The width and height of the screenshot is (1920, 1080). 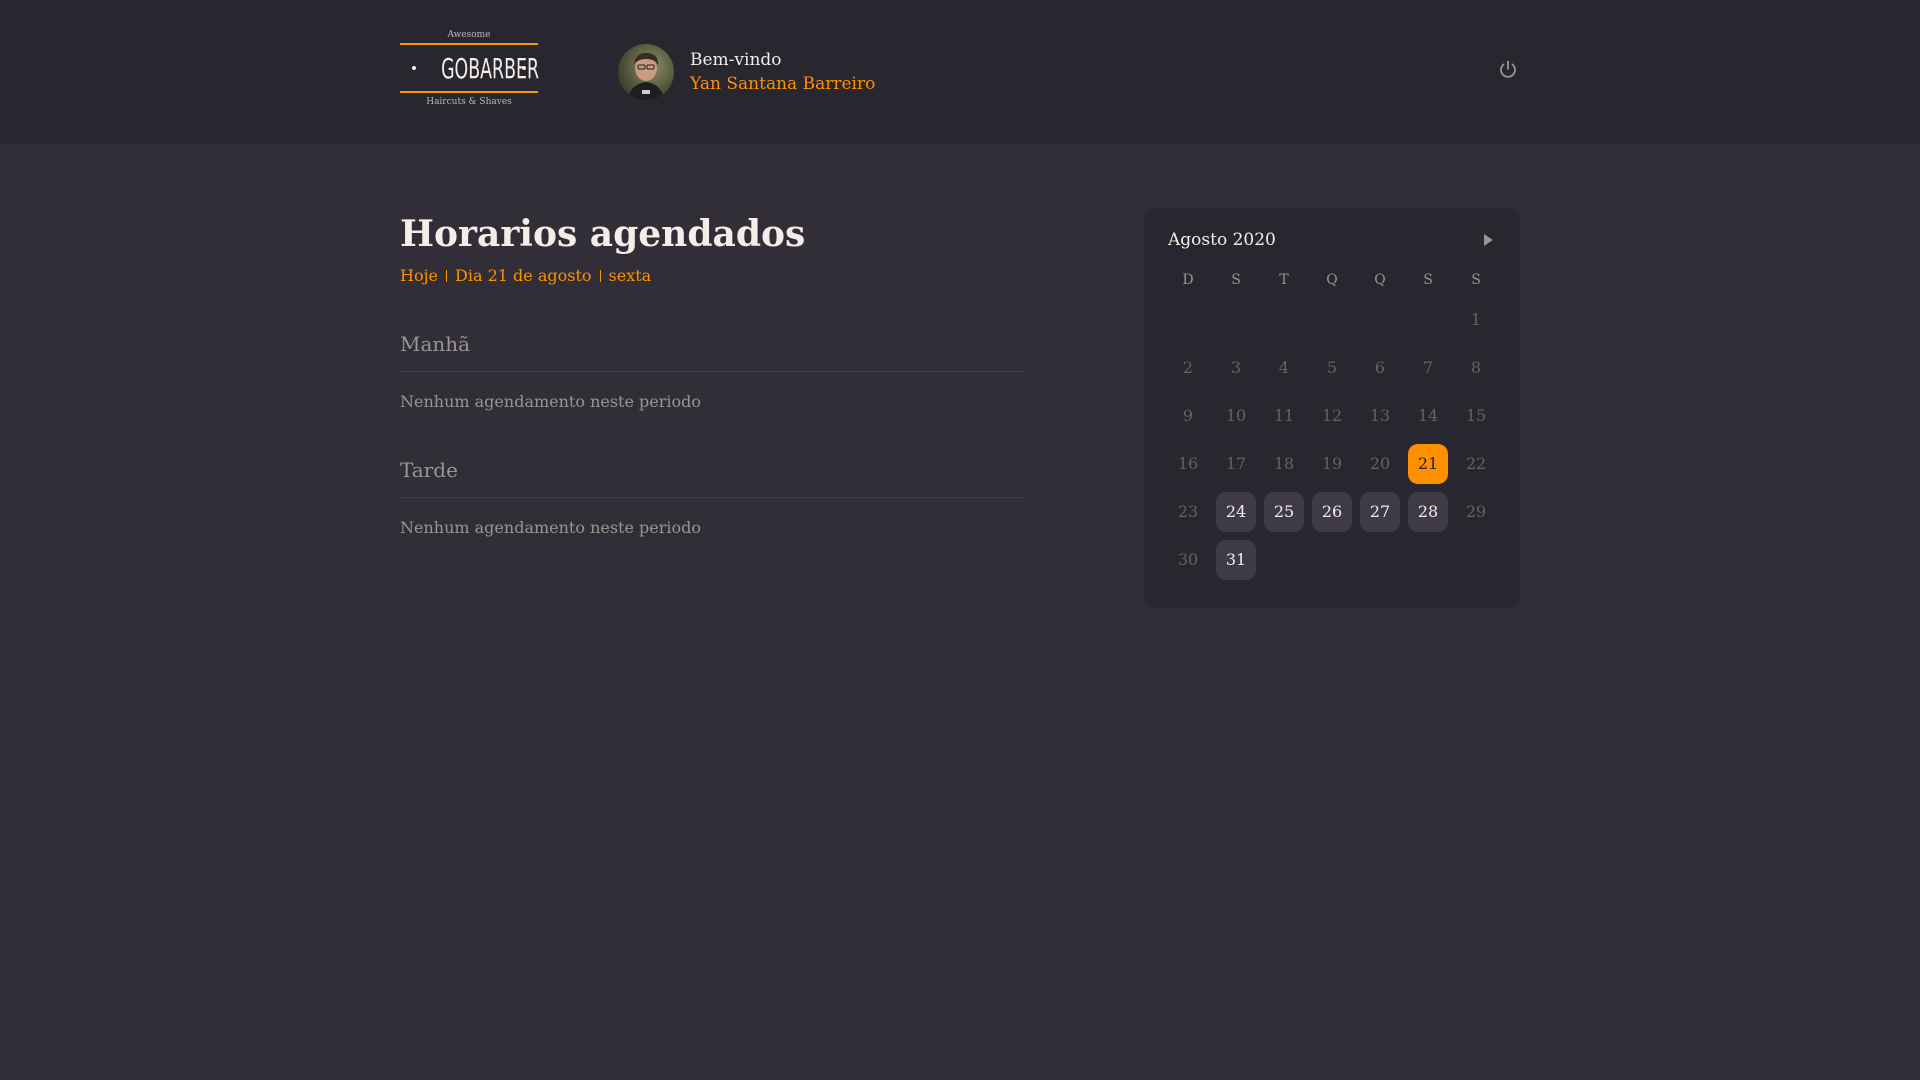 I want to click on day-label: Dia 21 de agosto, so click(x=523, y=275).